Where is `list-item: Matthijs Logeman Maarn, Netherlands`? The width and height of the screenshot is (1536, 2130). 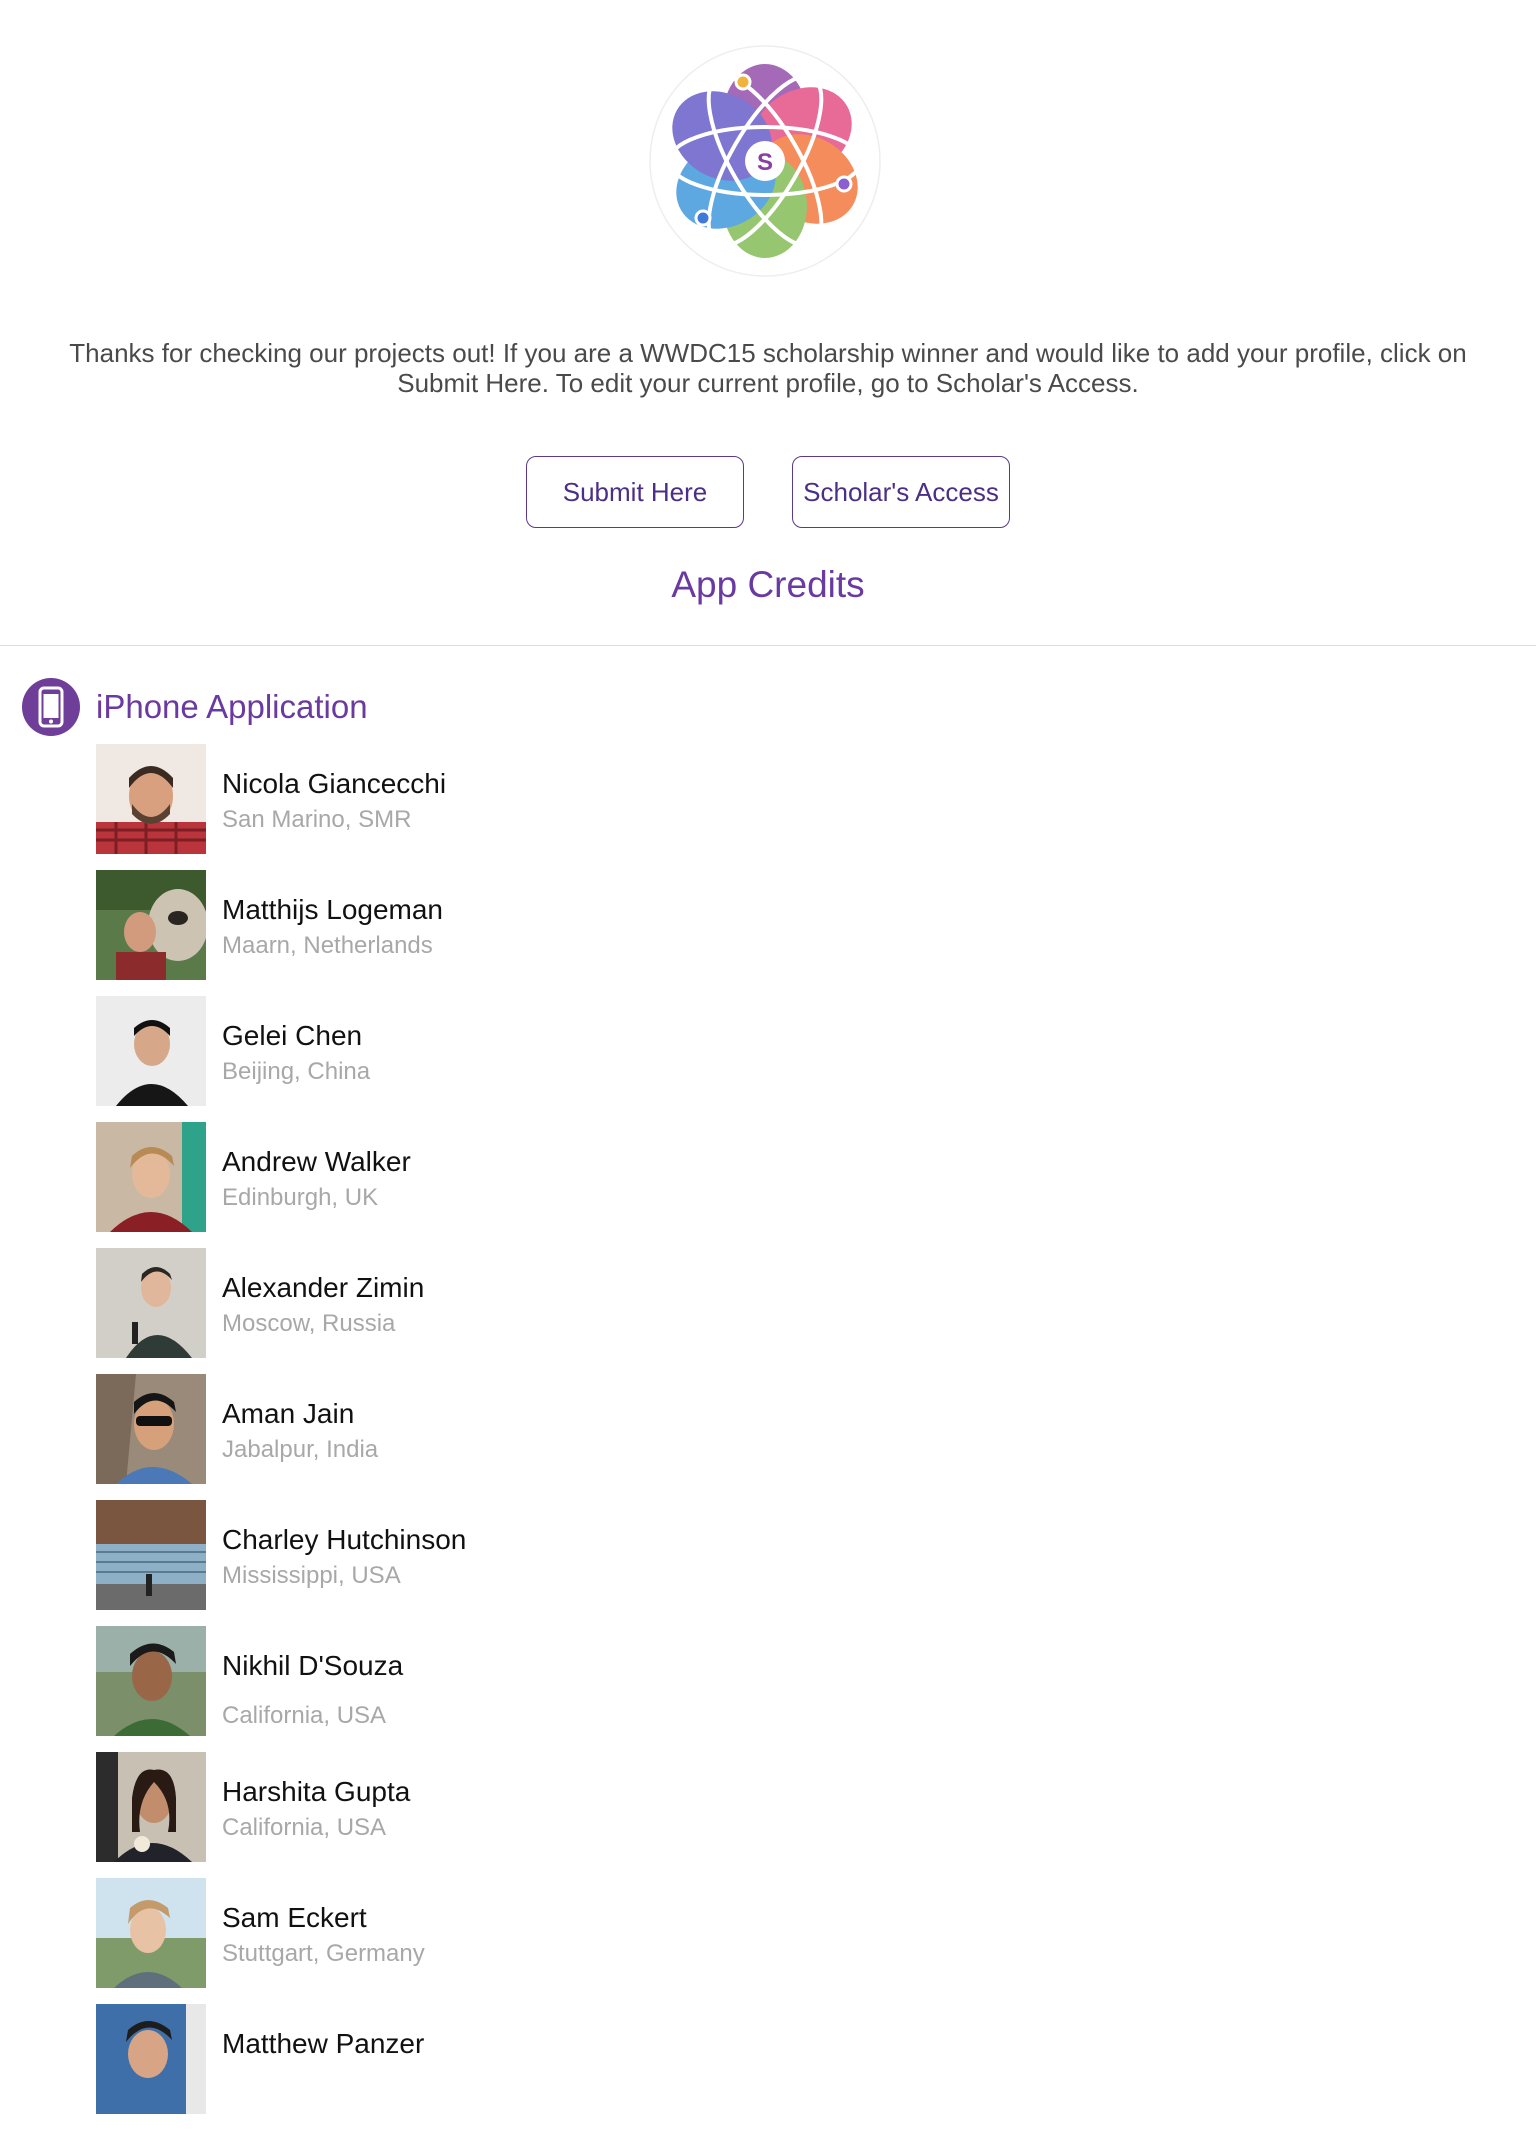 list-item: Matthijs Logeman Maarn, Netherlands is located at coordinates (796, 933).